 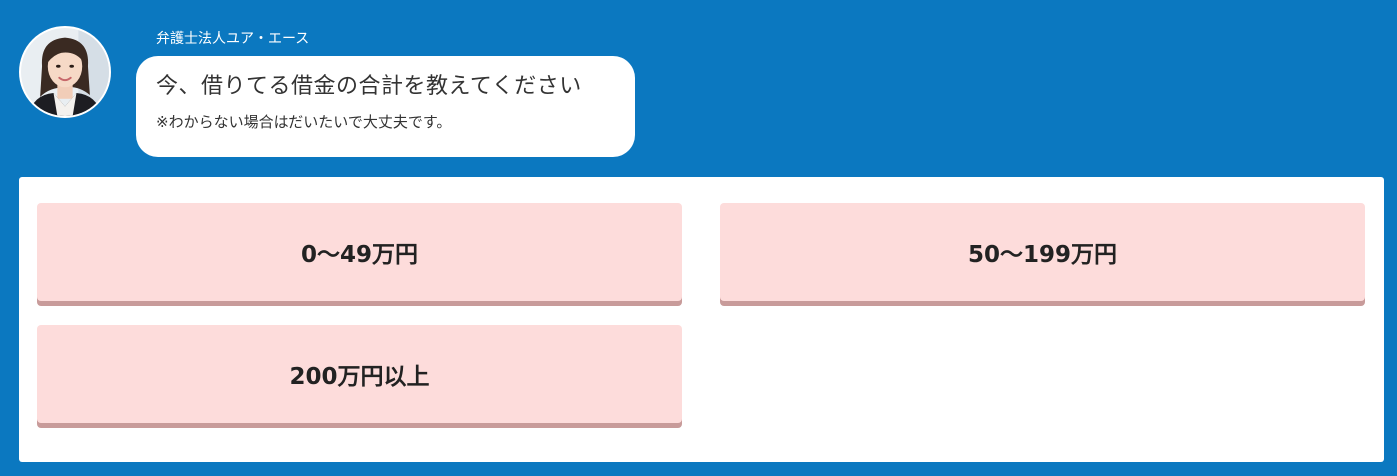 I want to click on option-button-50-199: 50〜199万円, so click(x=1042, y=252).